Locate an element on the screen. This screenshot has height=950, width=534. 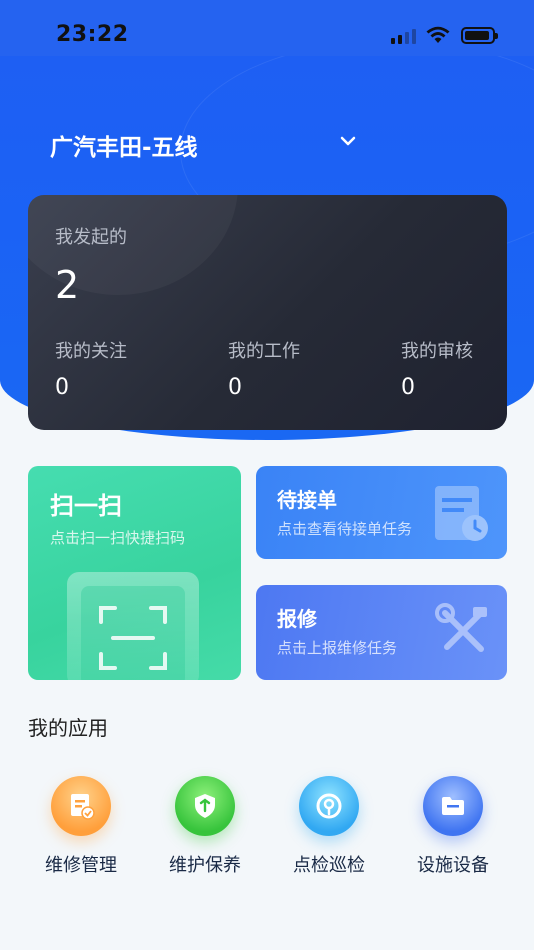
tools-icon is located at coordinates (461, 627).